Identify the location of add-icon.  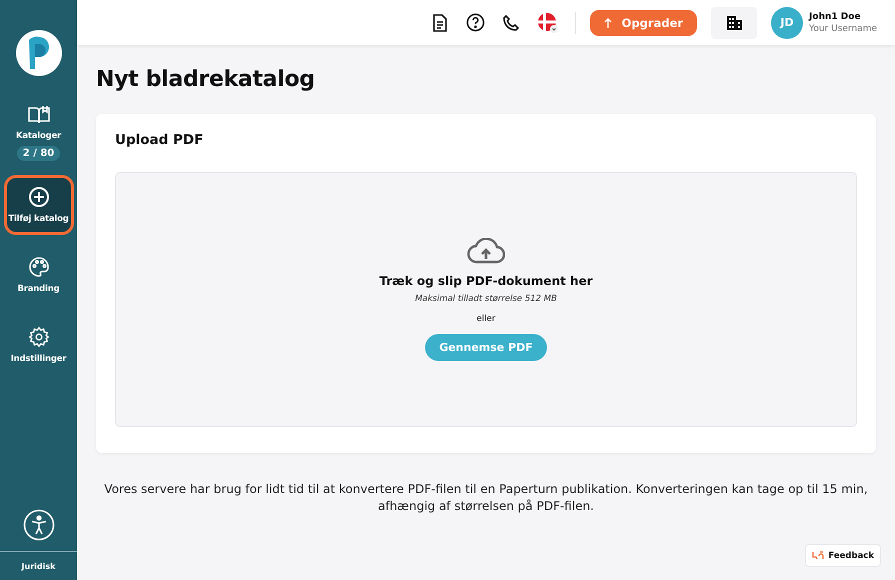
(39, 197).